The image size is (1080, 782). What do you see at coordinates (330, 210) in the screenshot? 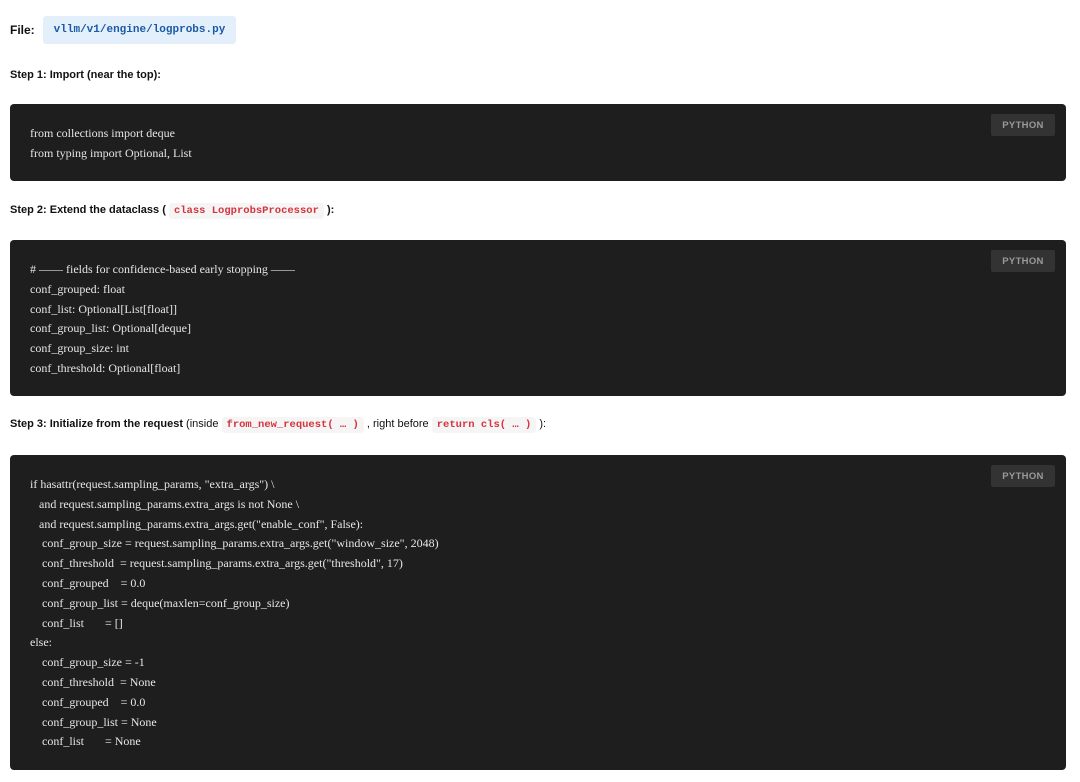
I see `step-2-title-suffix: ):` at bounding box center [330, 210].